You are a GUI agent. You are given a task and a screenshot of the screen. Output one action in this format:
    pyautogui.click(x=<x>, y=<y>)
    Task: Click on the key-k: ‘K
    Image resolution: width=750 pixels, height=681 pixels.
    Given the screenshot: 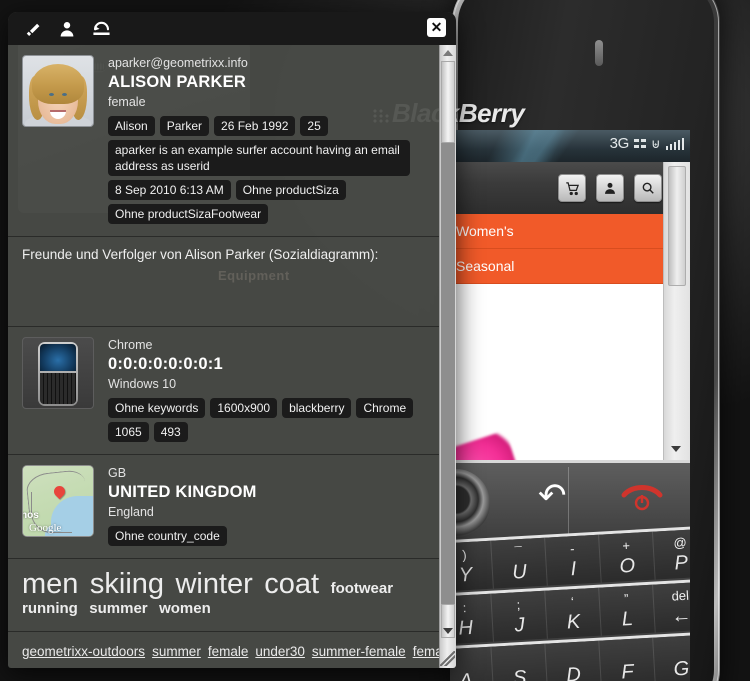 What is the action you would take?
    pyautogui.click(x=572, y=613)
    